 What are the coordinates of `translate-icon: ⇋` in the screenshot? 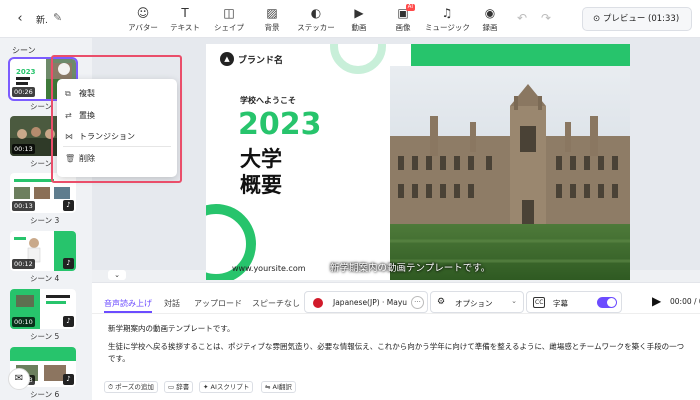 It's located at (269, 387).